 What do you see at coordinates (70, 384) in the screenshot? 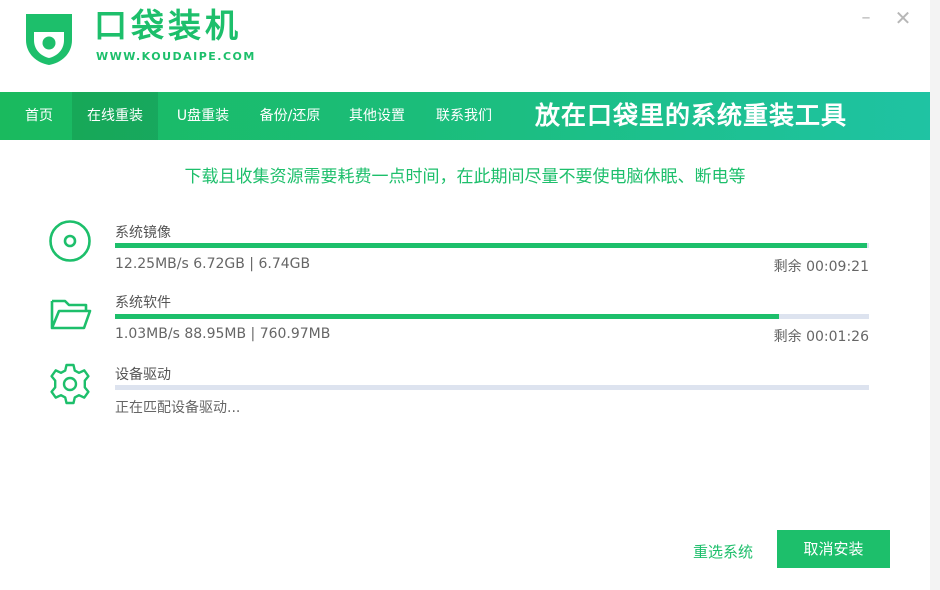
I see `gear-icon` at bounding box center [70, 384].